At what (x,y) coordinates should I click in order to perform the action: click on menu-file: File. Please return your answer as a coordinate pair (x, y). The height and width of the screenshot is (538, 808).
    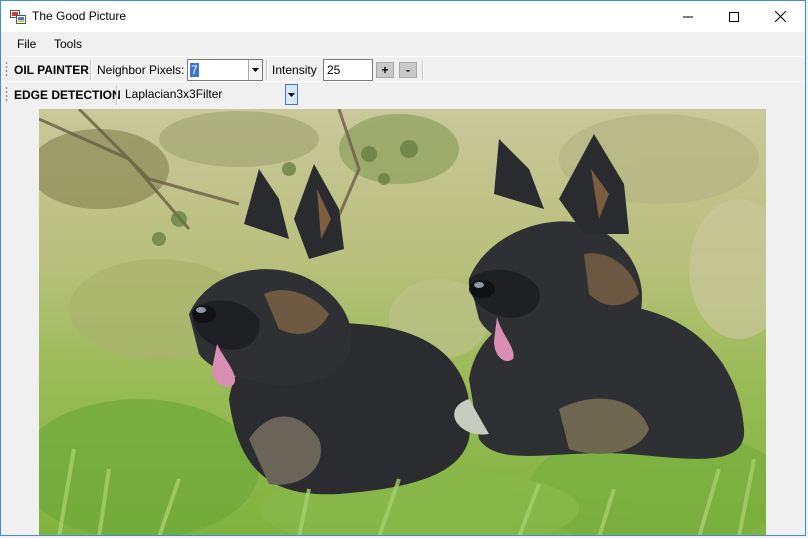
    Looking at the image, I should click on (26, 44).